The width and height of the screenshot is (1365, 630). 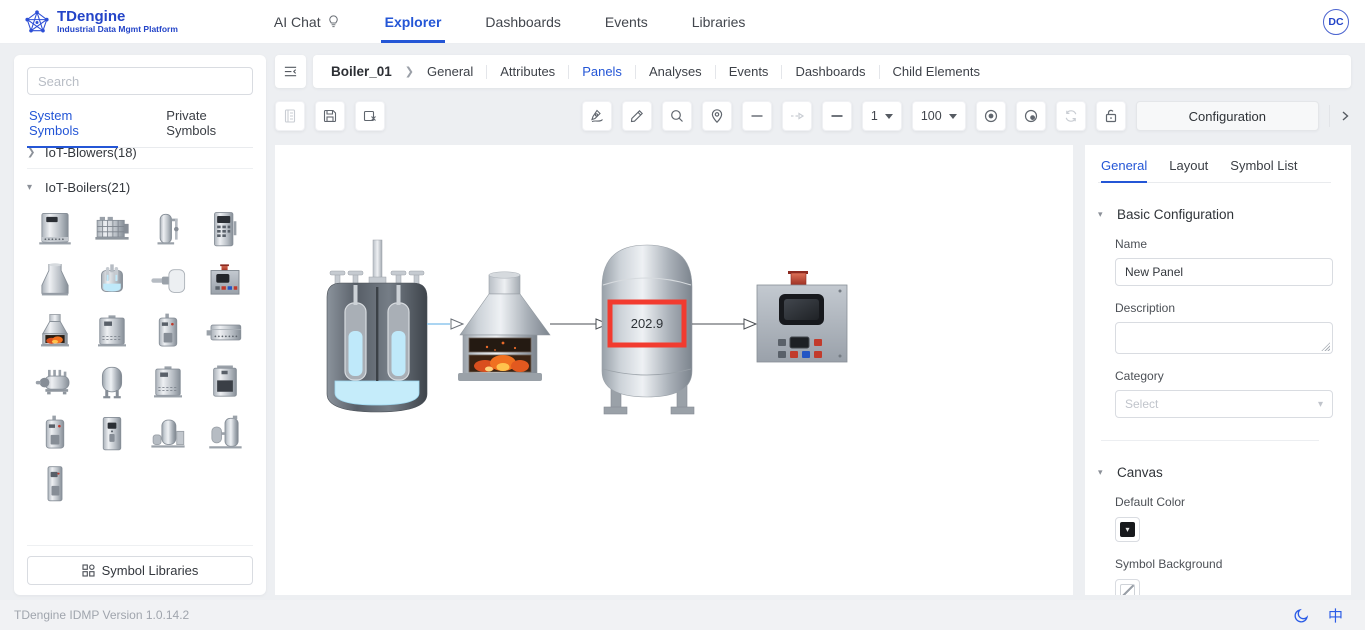 I want to click on symbol-thumb-hopper-cabinet, so click(x=225, y=383).